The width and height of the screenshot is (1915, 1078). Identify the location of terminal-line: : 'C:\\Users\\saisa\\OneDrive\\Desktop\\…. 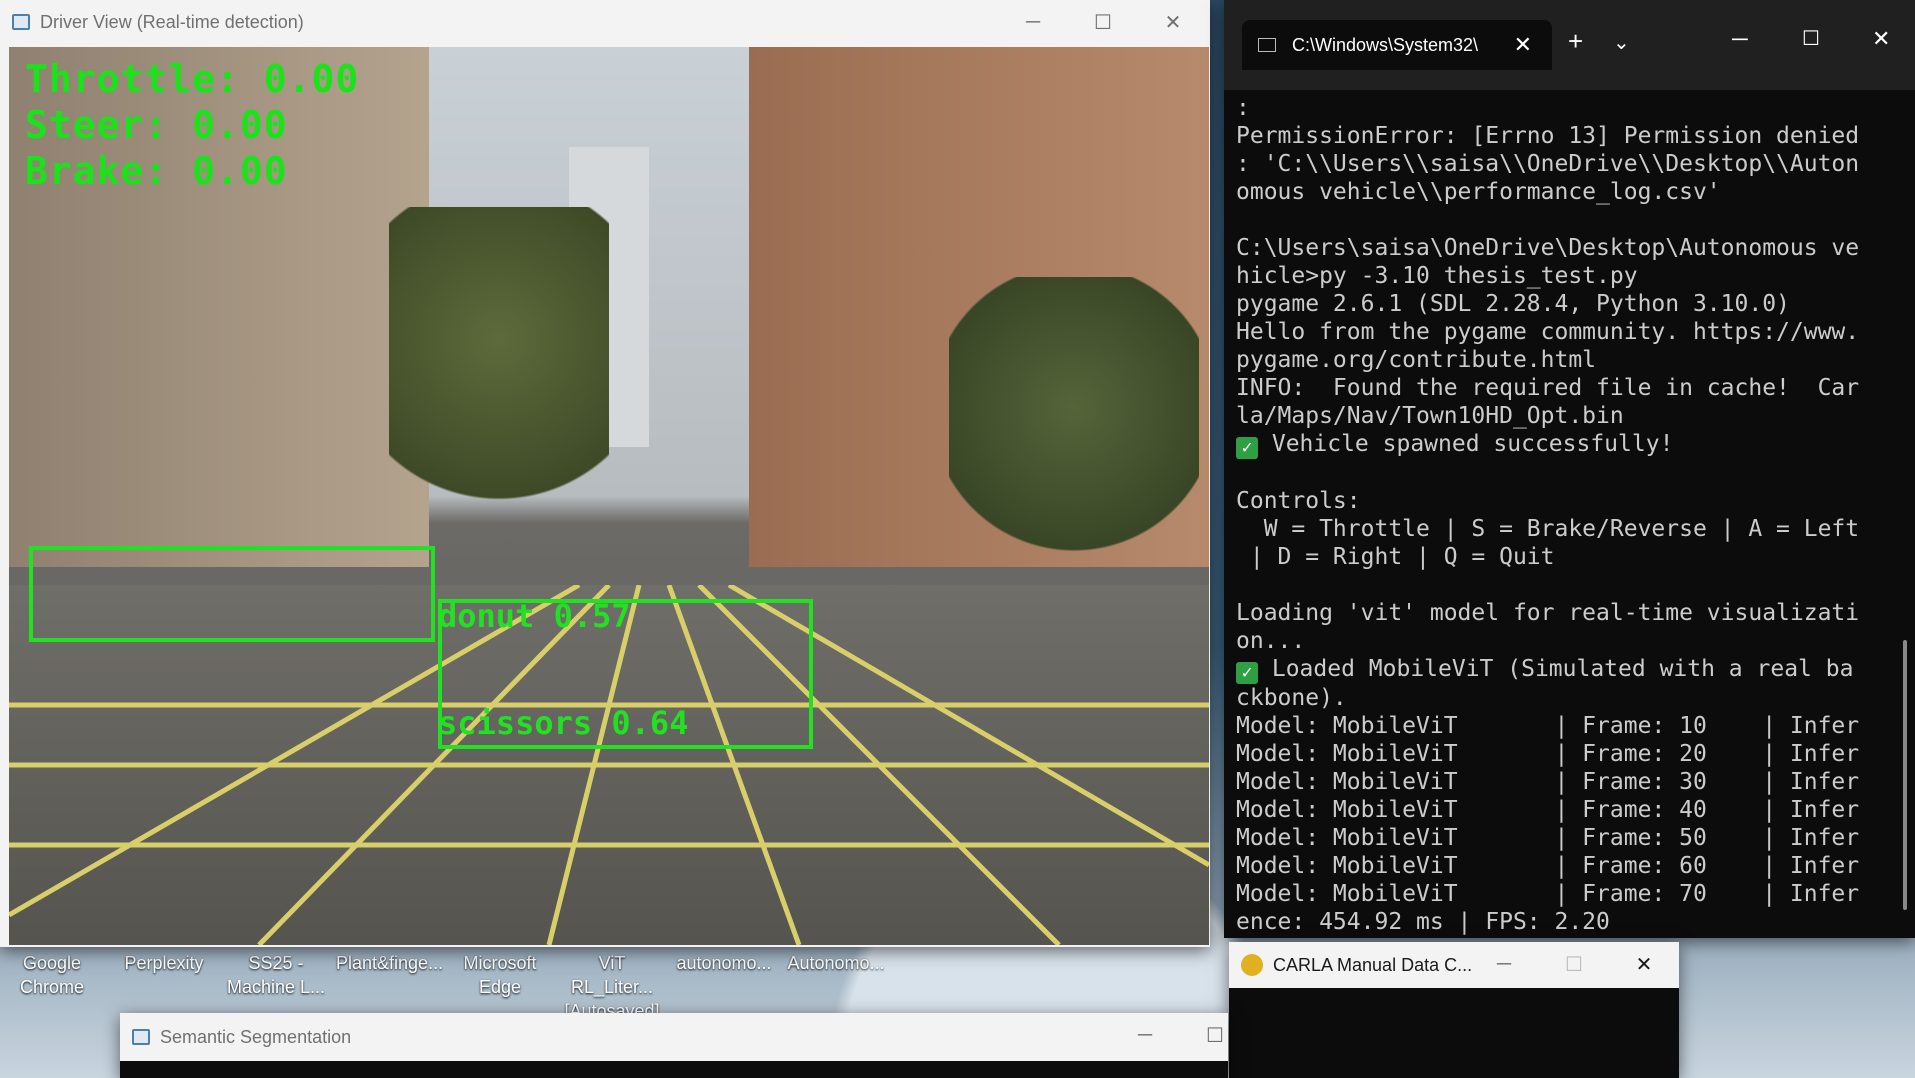
(1548, 164).